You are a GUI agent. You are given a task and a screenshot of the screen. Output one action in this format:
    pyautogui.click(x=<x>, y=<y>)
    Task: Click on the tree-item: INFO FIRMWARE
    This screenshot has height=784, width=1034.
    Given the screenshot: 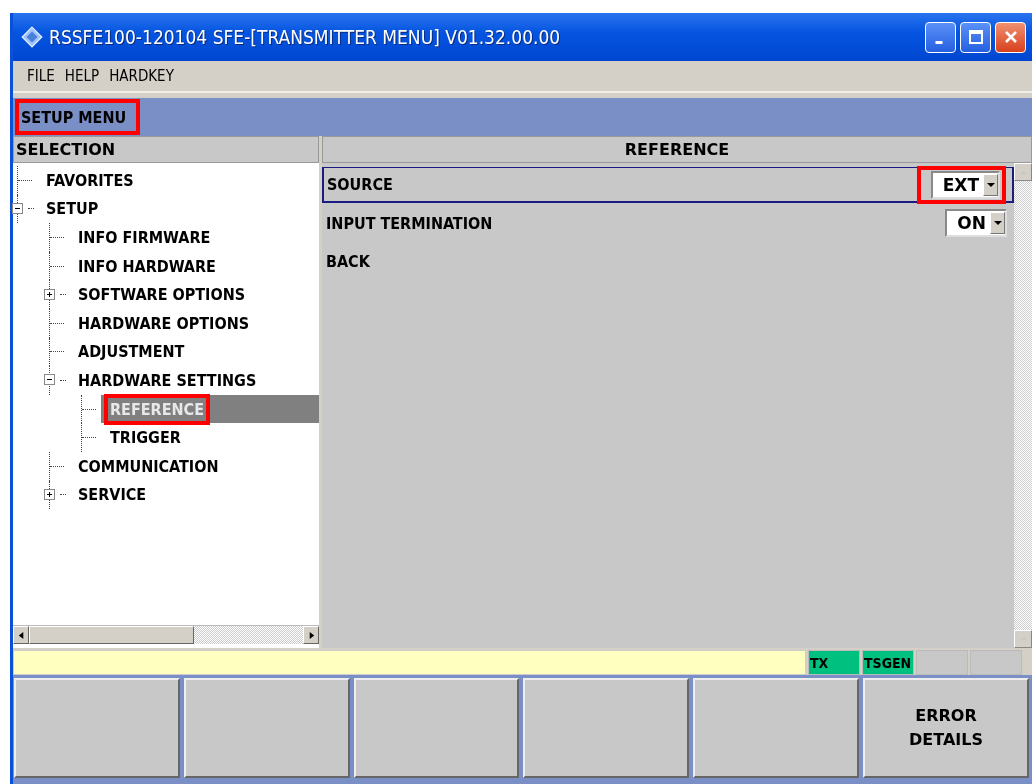 What is the action you would take?
    pyautogui.click(x=144, y=237)
    